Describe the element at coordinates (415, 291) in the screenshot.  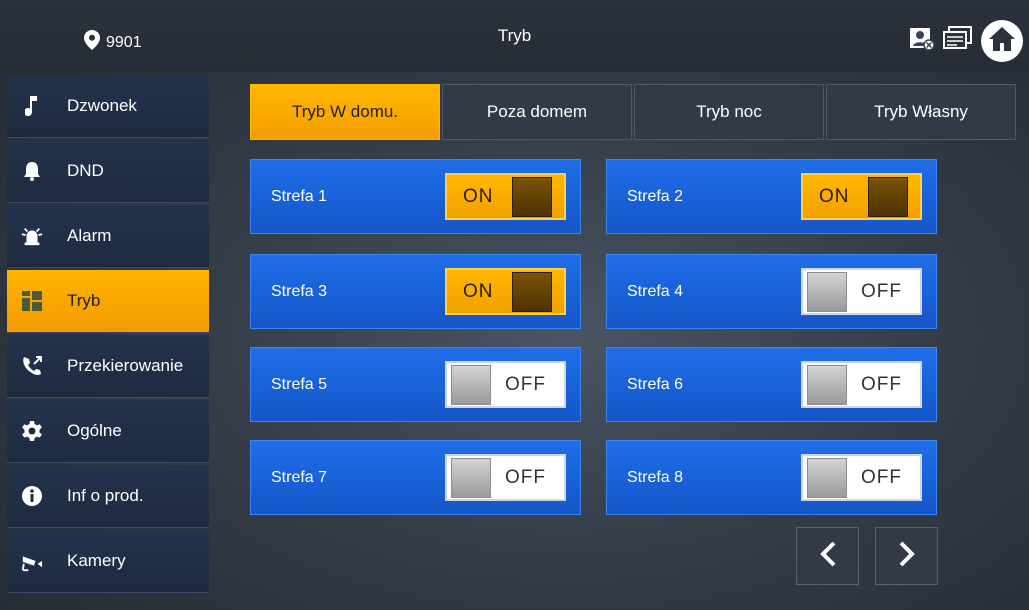
I see `zone-card: Strefa 3 ON` at that location.